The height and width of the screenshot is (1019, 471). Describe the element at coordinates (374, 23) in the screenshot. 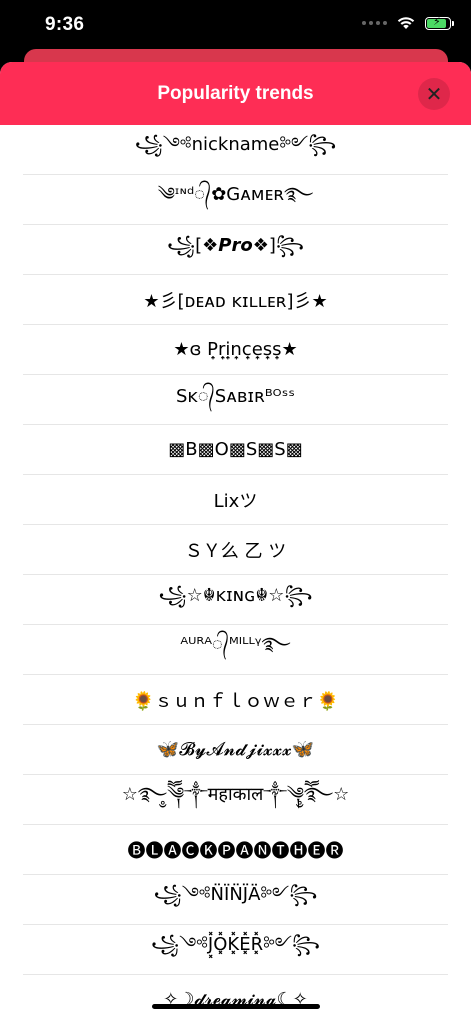

I see `signal-icon` at that location.